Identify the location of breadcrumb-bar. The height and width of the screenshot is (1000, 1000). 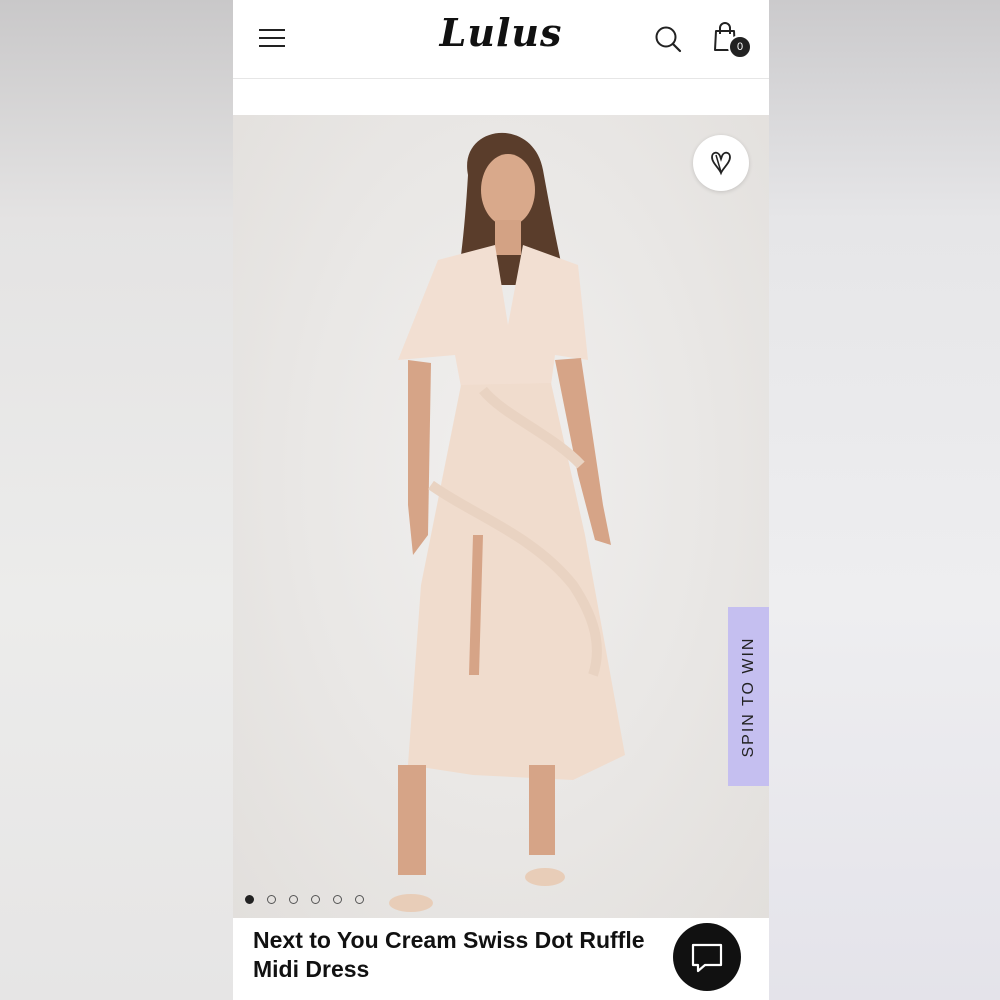
(501, 97).